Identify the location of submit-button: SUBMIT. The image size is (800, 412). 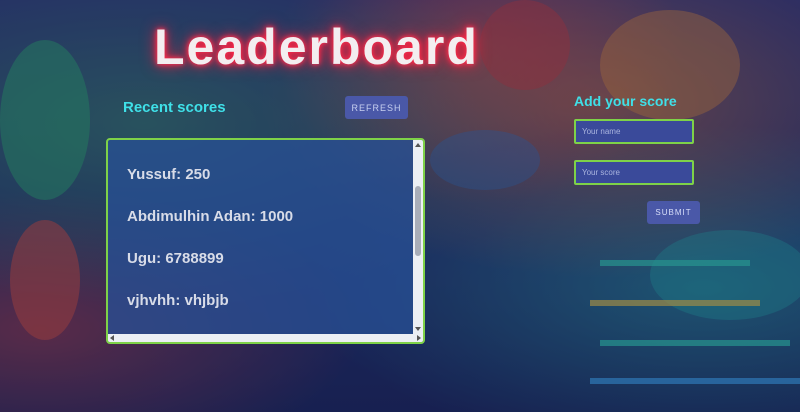
(673, 212).